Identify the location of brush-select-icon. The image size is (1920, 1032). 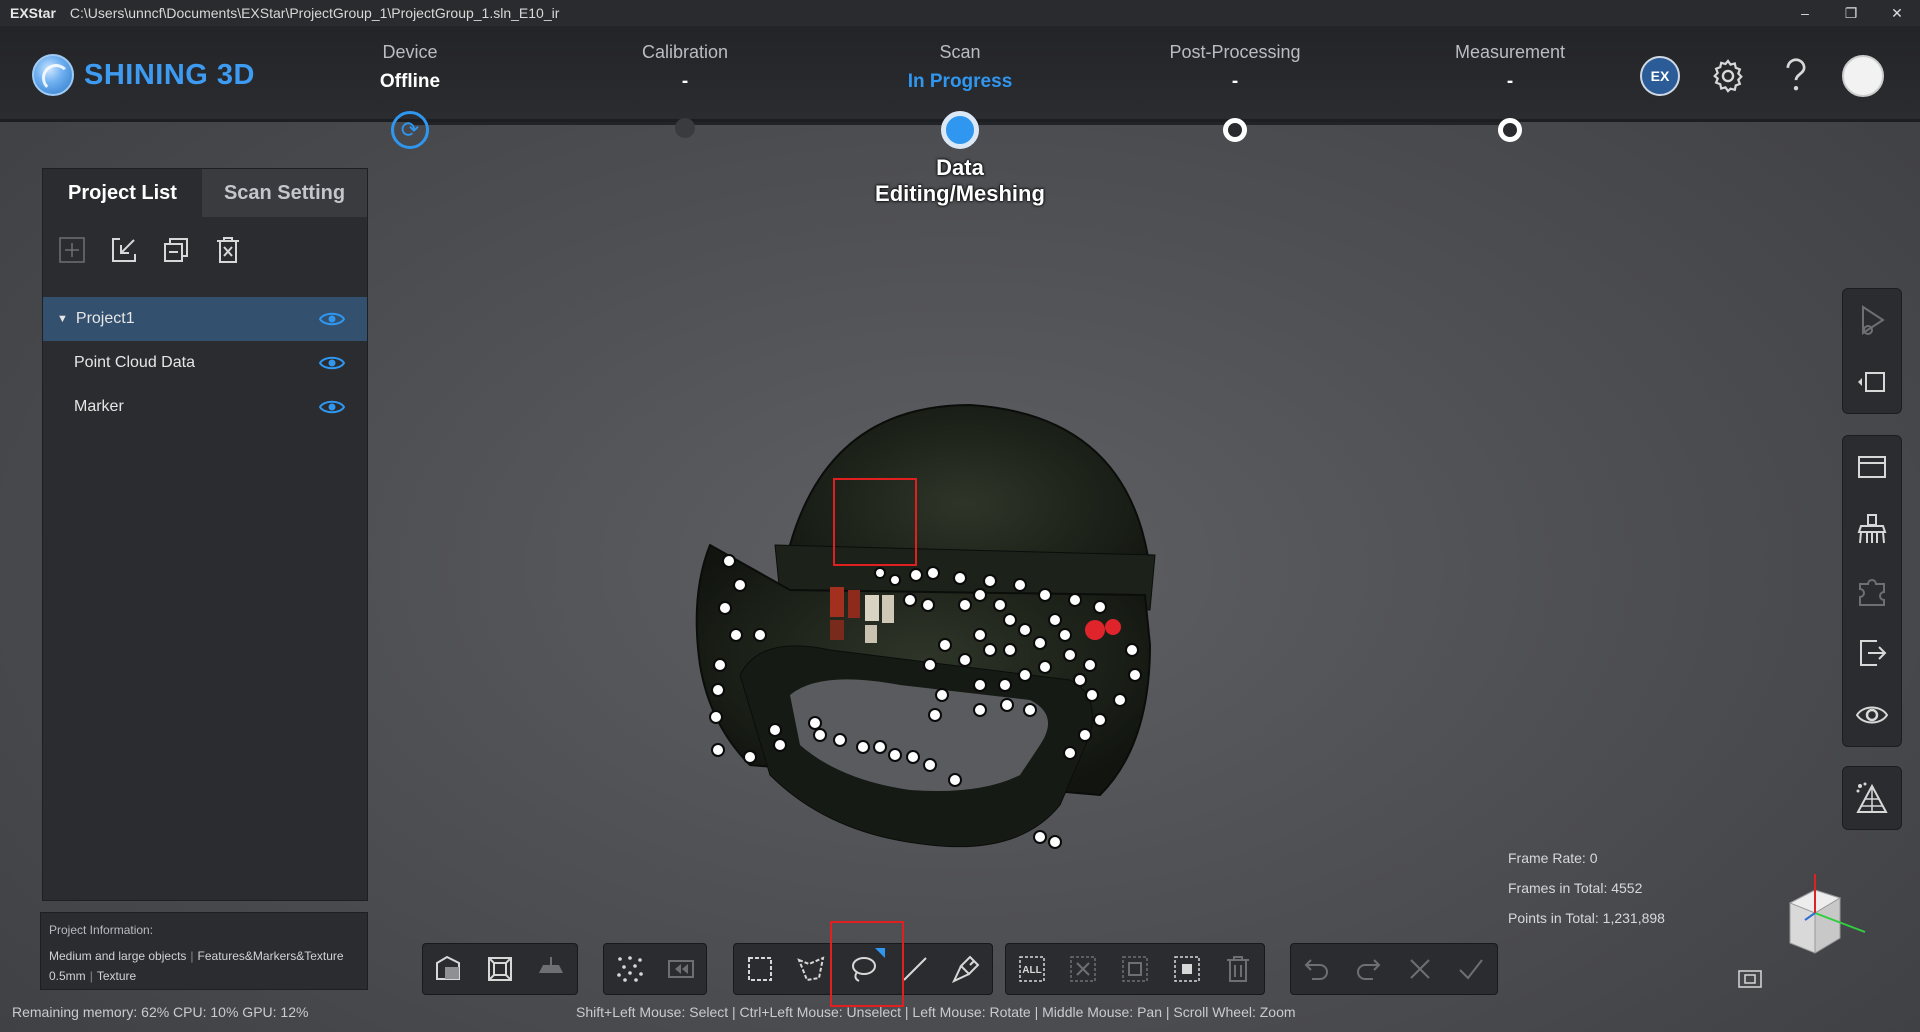
(966, 969).